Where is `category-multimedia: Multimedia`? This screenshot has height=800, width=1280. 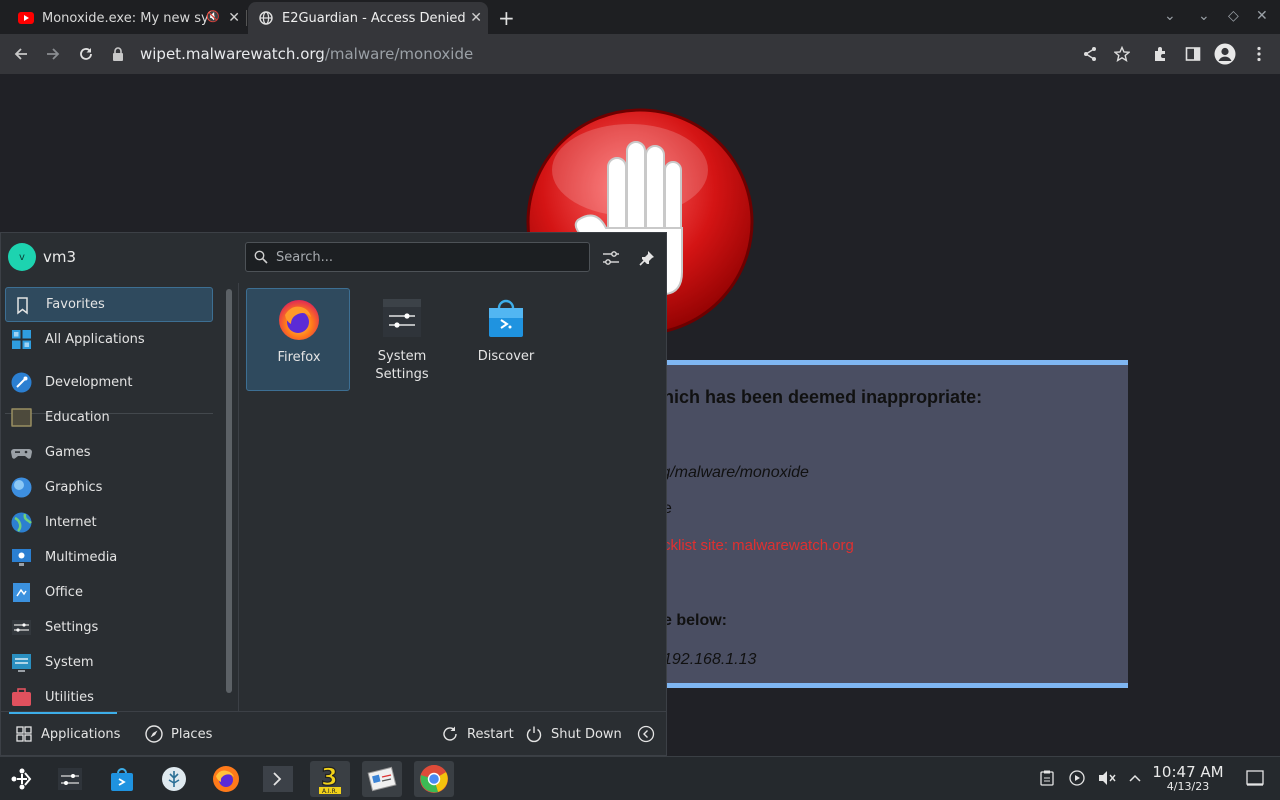
category-multimedia: Multimedia is located at coordinates (109, 557).